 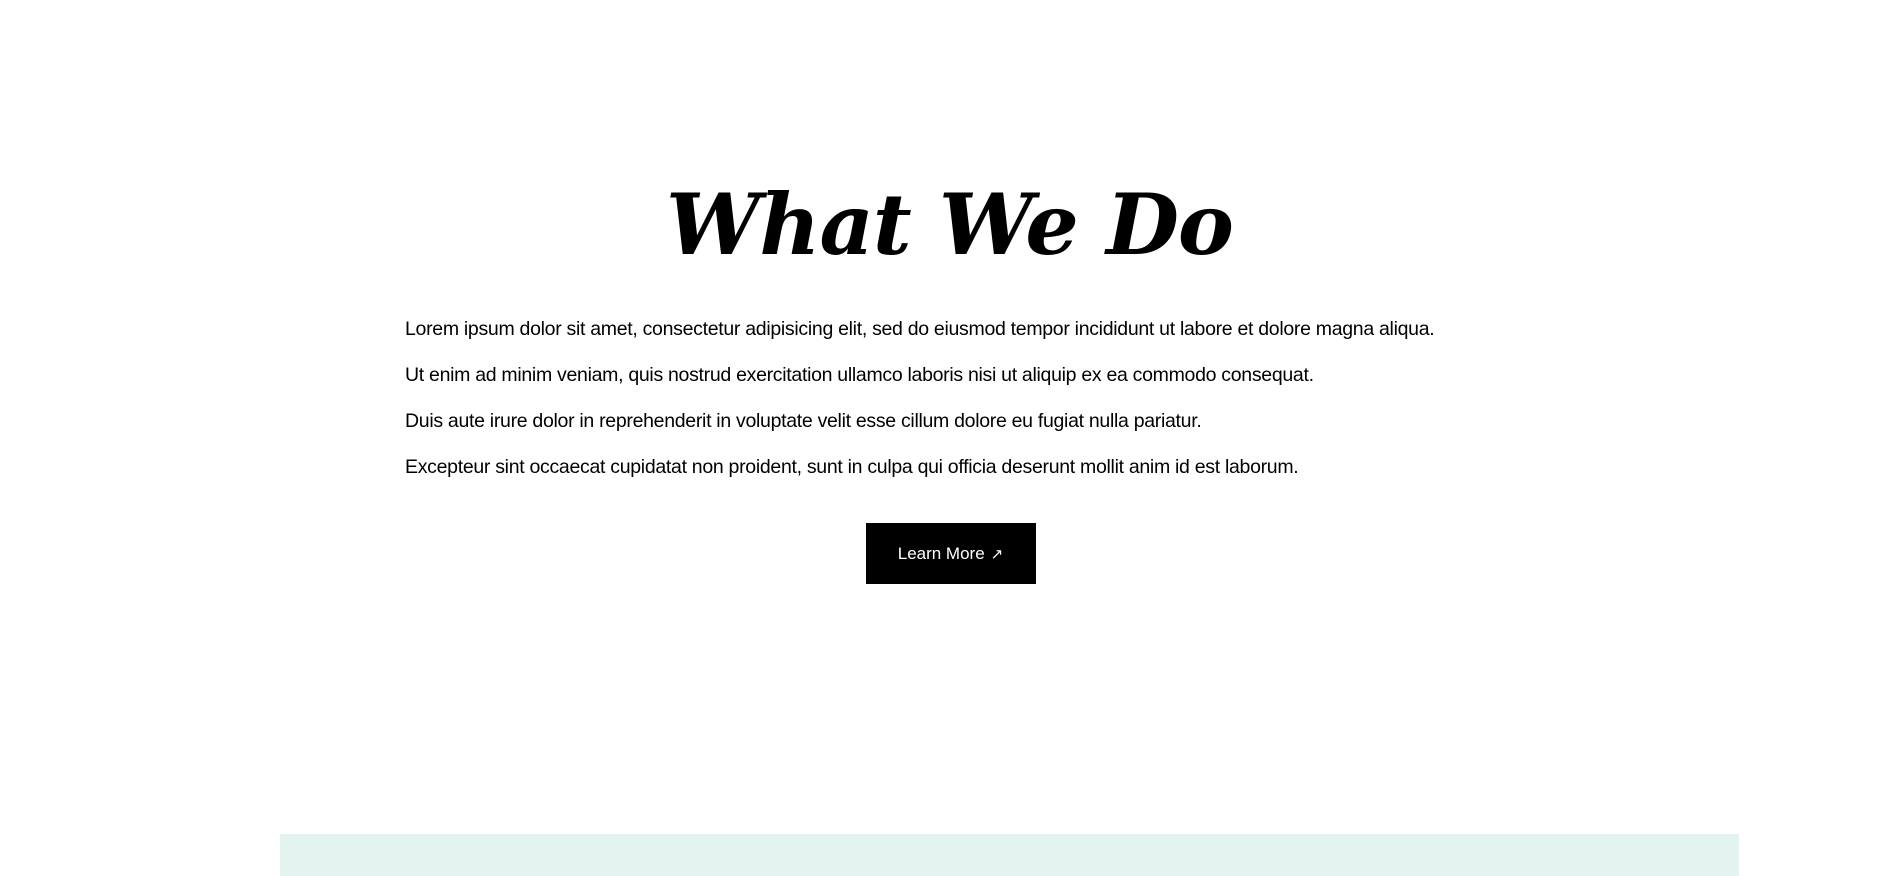 I want to click on learn-more-button: Learn More ↗, so click(x=950, y=553).